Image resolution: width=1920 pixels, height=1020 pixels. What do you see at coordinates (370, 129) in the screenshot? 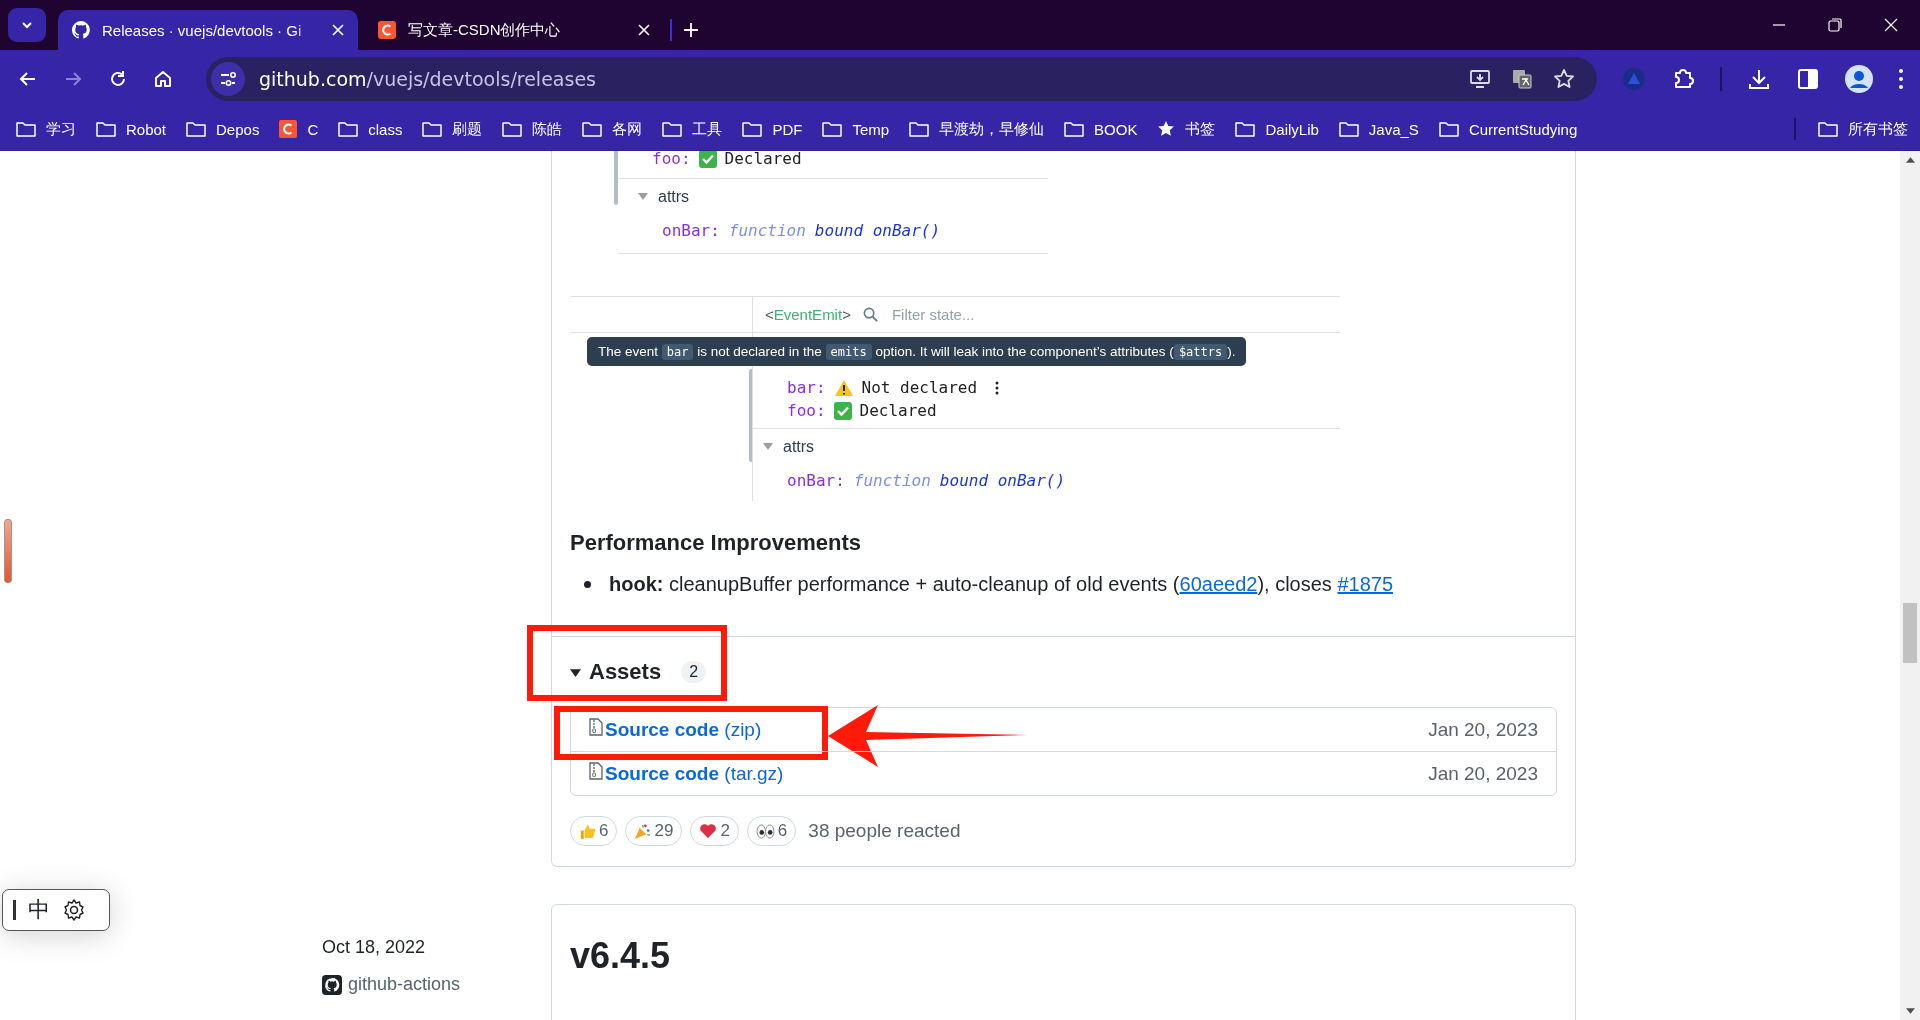
I see `bookmark-item: class` at bounding box center [370, 129].